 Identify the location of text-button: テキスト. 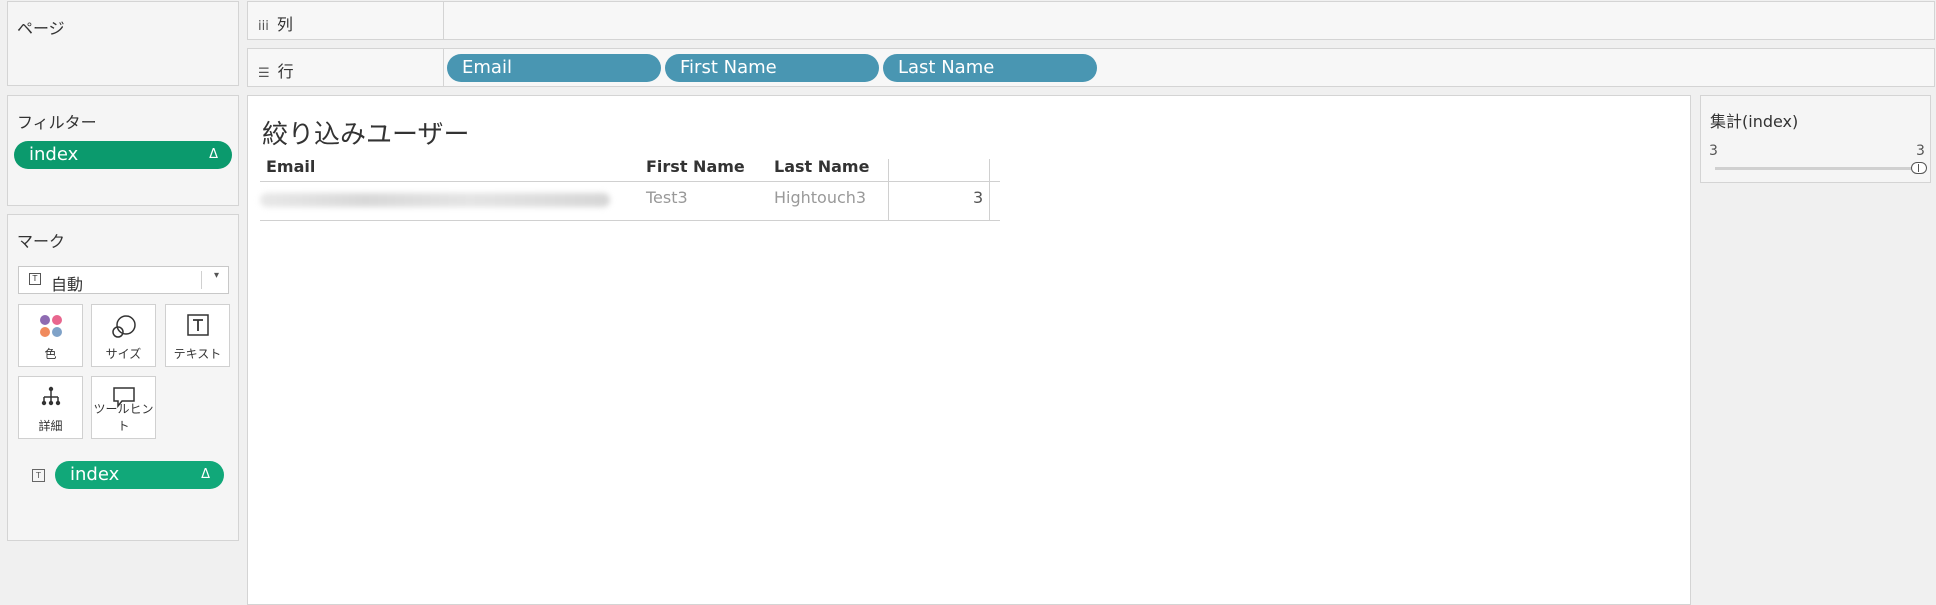
(197, 335).